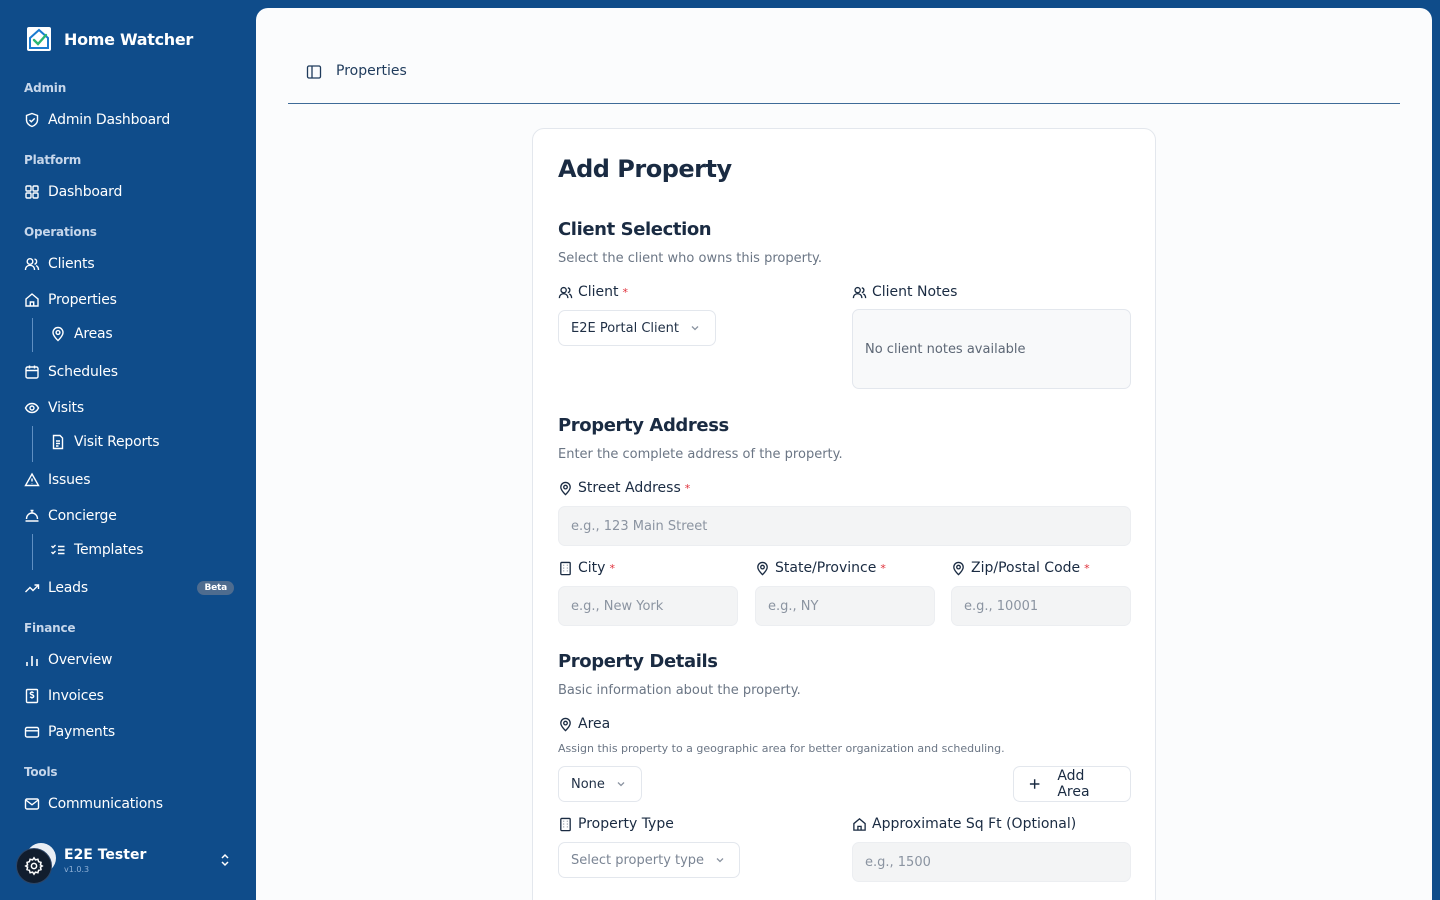  I want to click on area-label: Area, so click(584, 724).